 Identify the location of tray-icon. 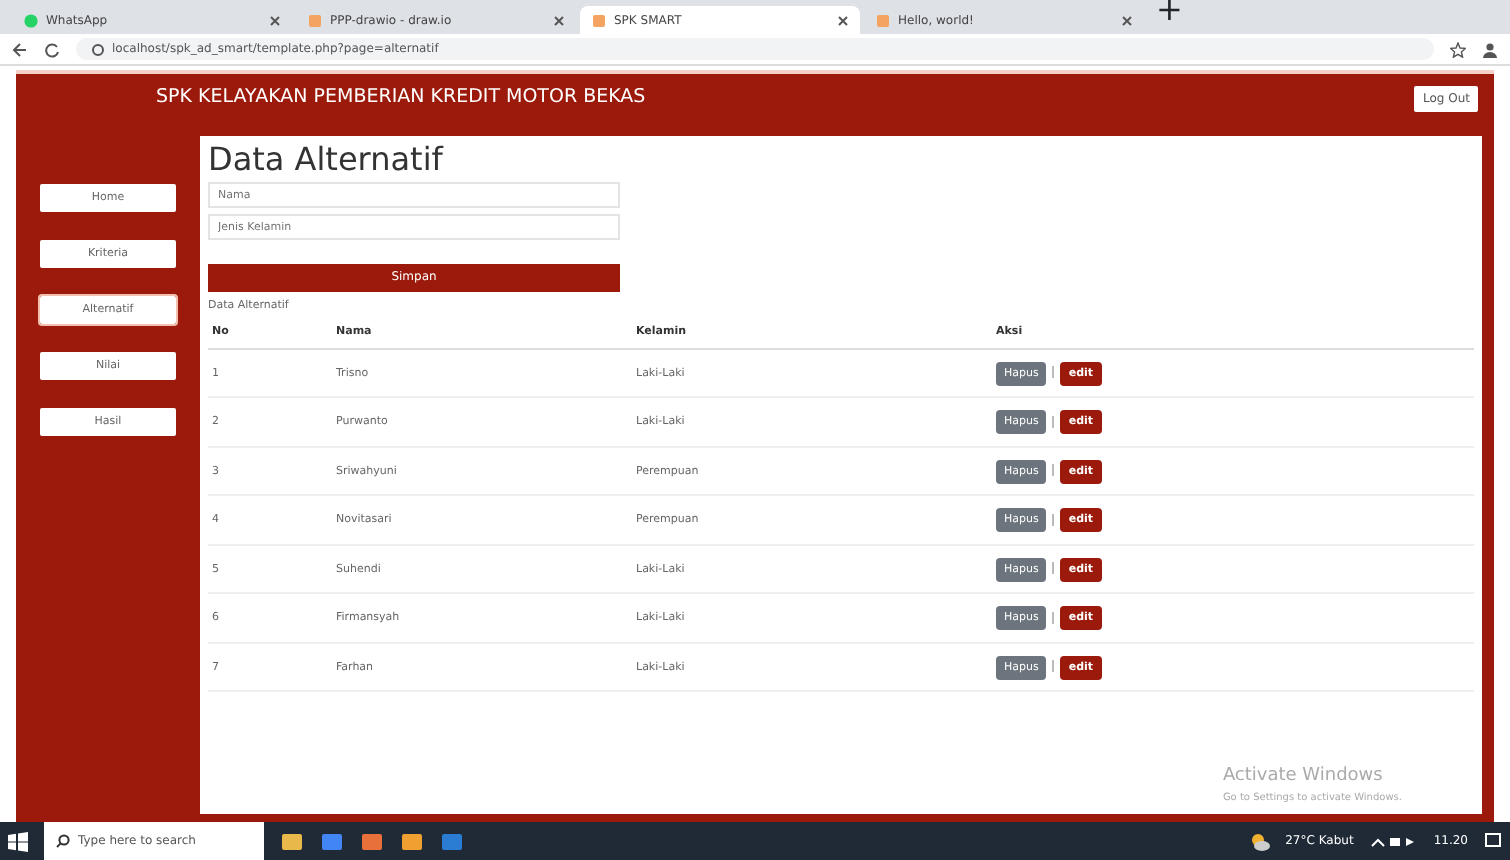
(1393, 841).